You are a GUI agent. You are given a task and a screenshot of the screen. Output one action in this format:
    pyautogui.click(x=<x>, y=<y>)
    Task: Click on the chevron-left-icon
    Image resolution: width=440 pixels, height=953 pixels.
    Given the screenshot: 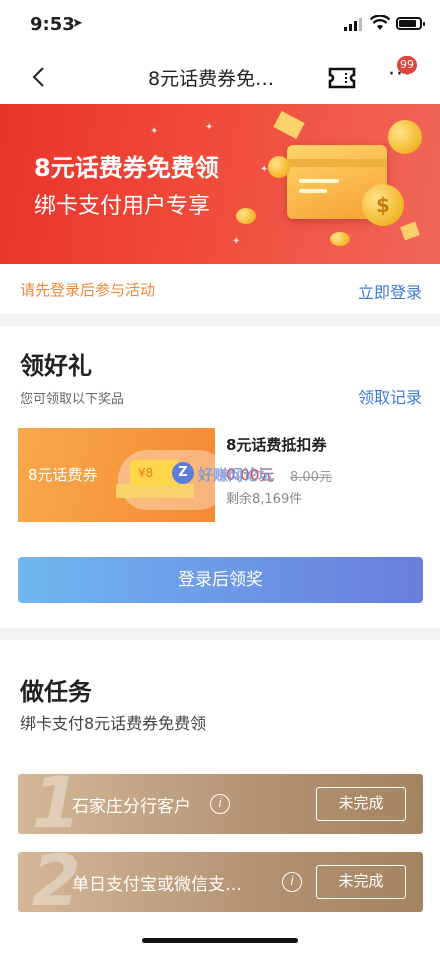 What is the action you would take?
    pyautogui.click(x=39, y=77)
    